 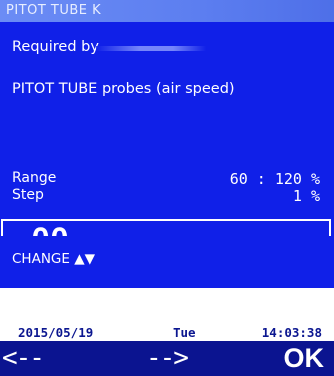 I want to click on softkey-bar: <-- --> OK, so click(x=167, y=358).